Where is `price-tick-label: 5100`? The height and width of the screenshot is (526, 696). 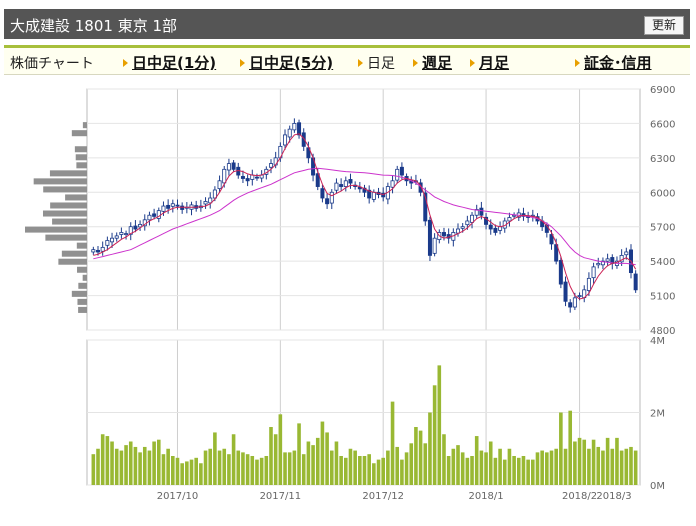
price-tick-label: 5100 is located at coordinates (662, 297).